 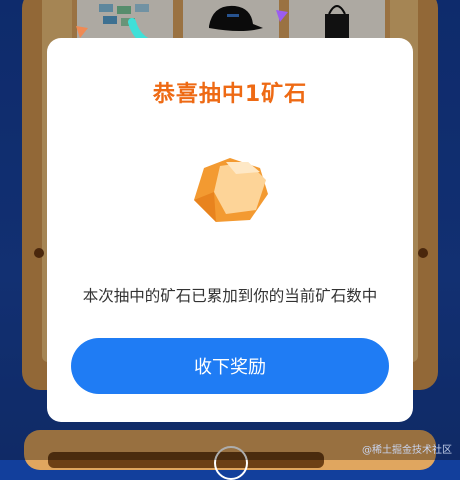 What do you see at coordinates (230, 296) in the screenshot?
I see `modal-message: 本次抽中的矿石已累加到你的当前矿石数中` at bounding box center [230, 296].